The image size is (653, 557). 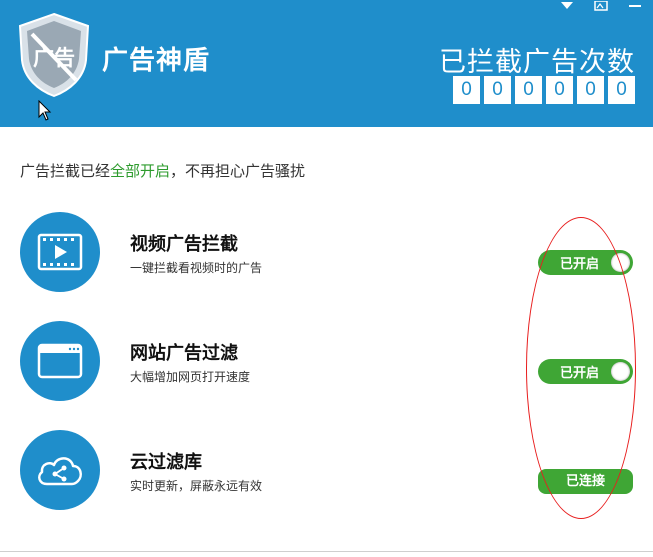 I want to click on blocked-count-digits: 0 0 0 0 0 0, so click(x=544, y=90).